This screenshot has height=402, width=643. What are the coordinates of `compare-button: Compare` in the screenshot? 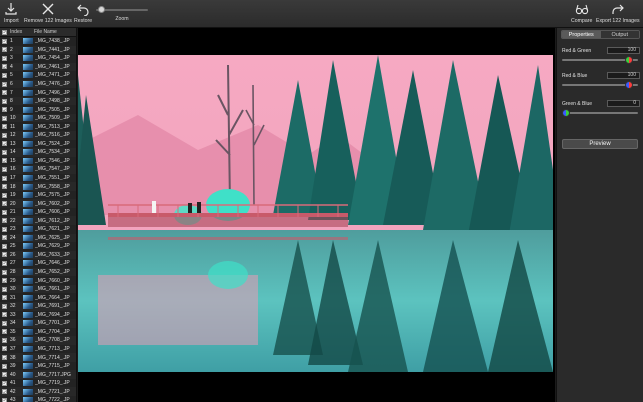 It's located at (581, 13).